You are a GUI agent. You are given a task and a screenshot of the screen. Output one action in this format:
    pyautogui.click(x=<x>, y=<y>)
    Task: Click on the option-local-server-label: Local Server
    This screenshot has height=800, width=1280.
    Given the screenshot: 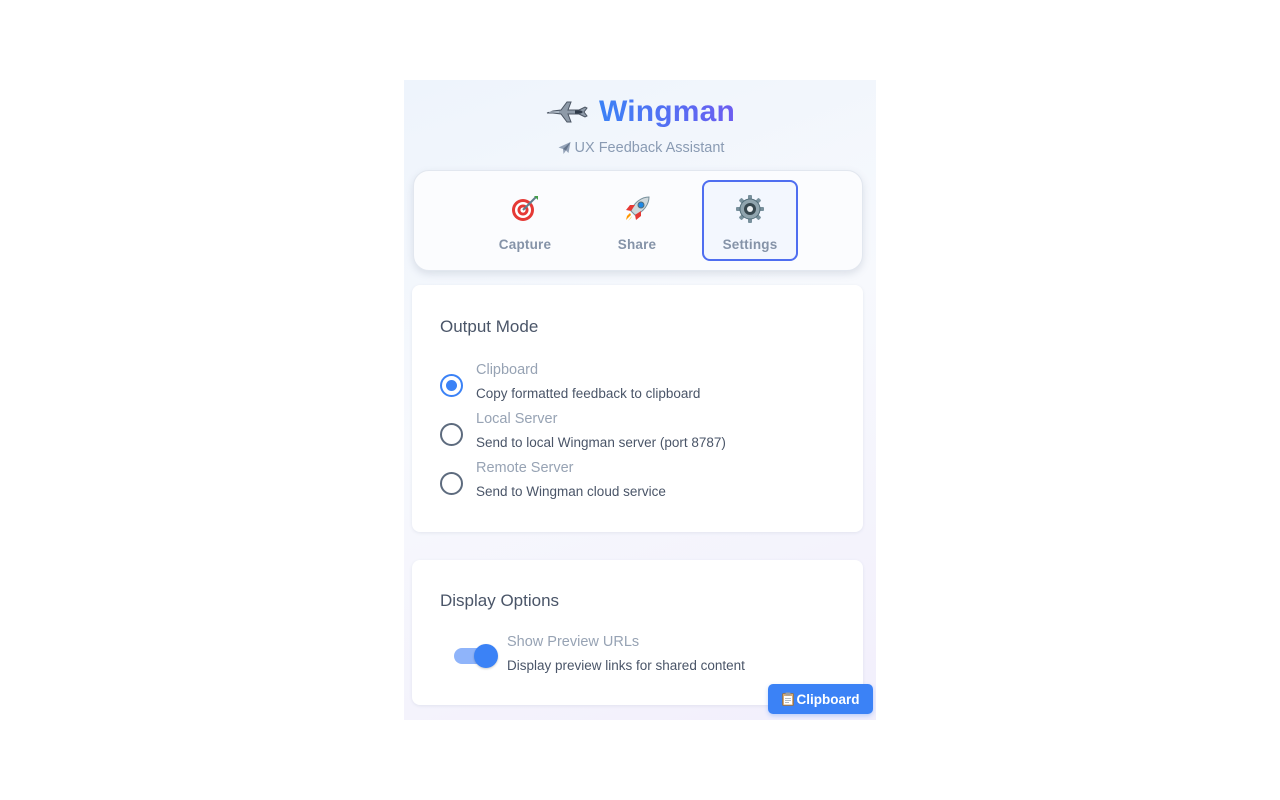 What is the action you would take?
    pyautogui.click(x=517, y=419)
    